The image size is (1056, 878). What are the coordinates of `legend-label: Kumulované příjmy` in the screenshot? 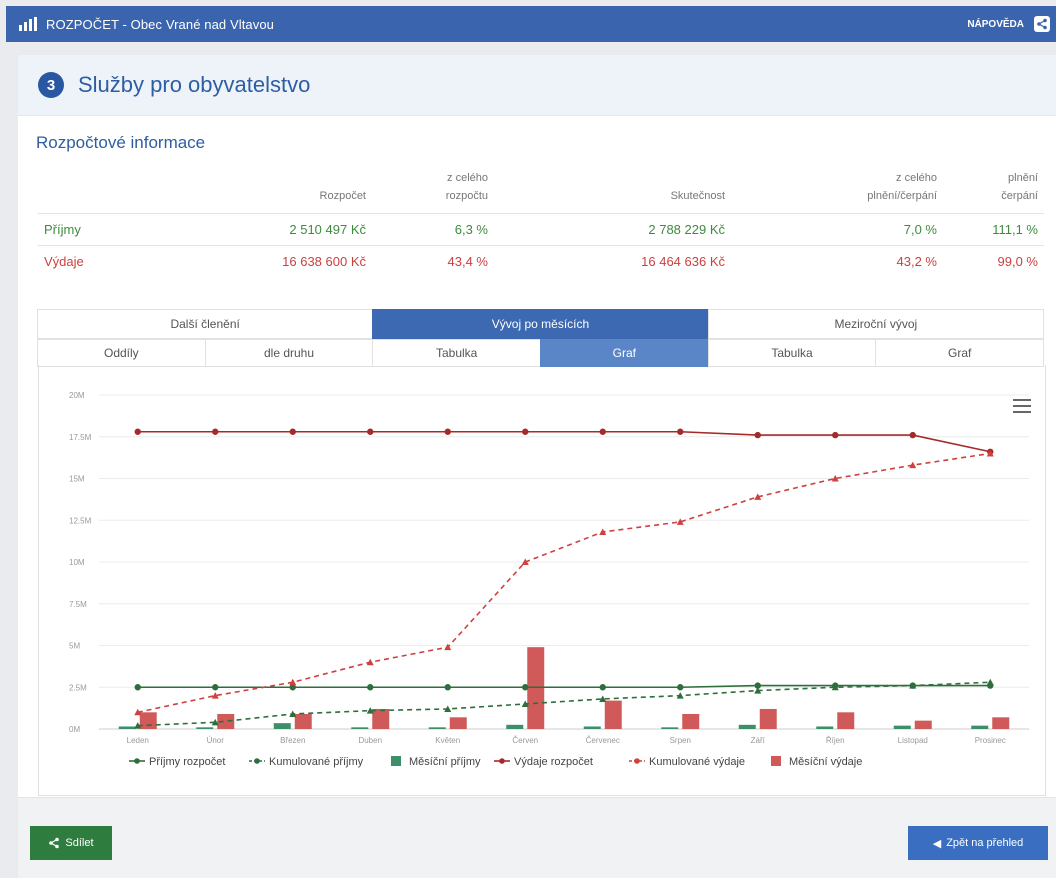 It's located at (316, 762).